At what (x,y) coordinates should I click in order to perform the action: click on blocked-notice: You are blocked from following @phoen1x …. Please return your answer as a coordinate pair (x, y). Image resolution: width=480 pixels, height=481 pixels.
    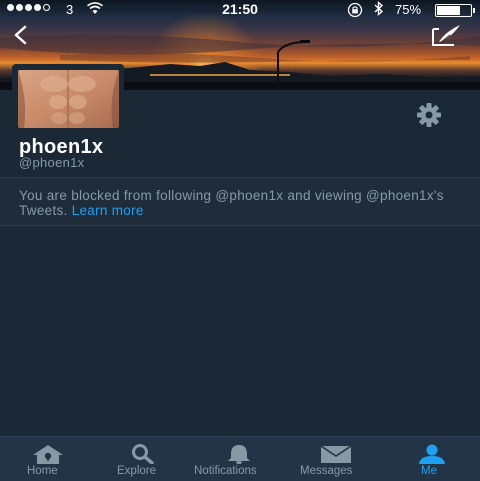
    Looking at the image, I should click on (240, 202).